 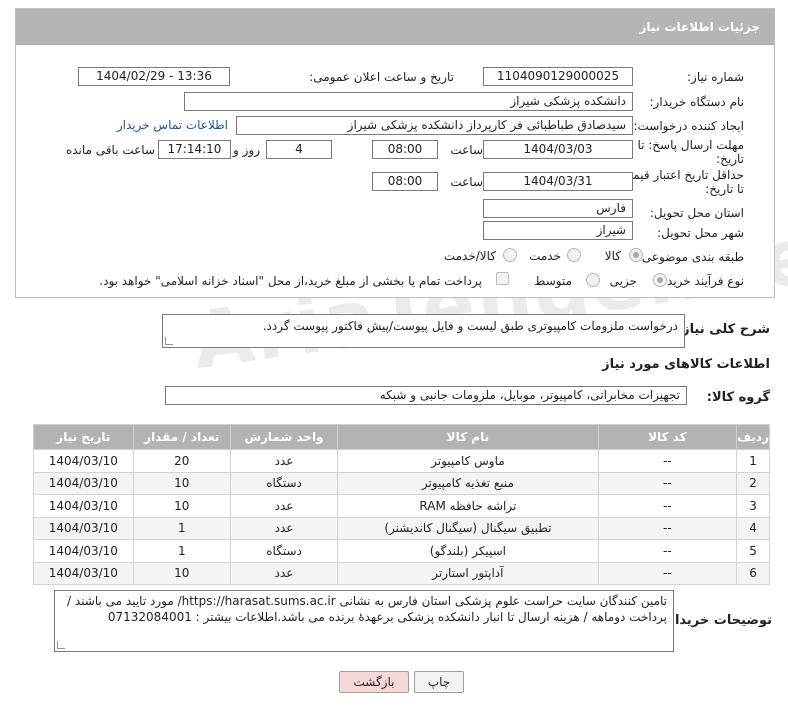 What do you see at coordinates (468, 528) in the screenshot?
I see `item-name: تطبیق سیگنال (سیگنال کاندیشنر)` at bounding box center [468, 528].